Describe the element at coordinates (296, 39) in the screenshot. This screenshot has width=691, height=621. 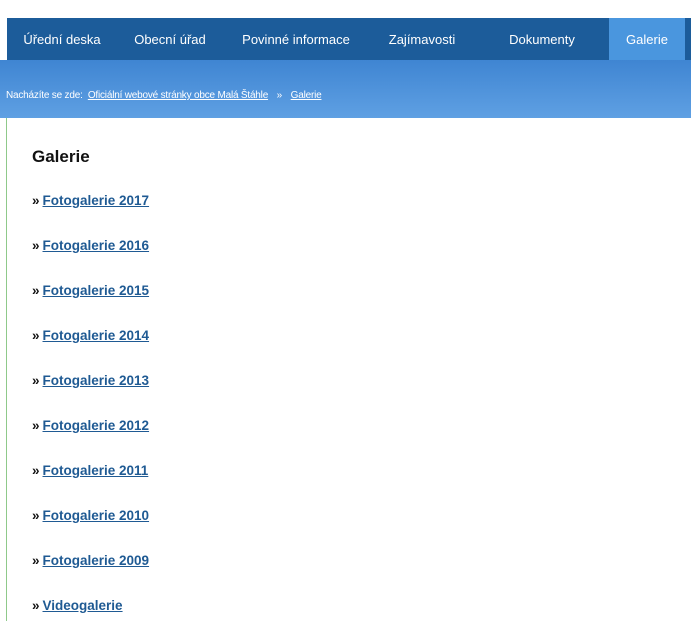
I see `nav-item-povinne-informace: Povinné informace` at that location.